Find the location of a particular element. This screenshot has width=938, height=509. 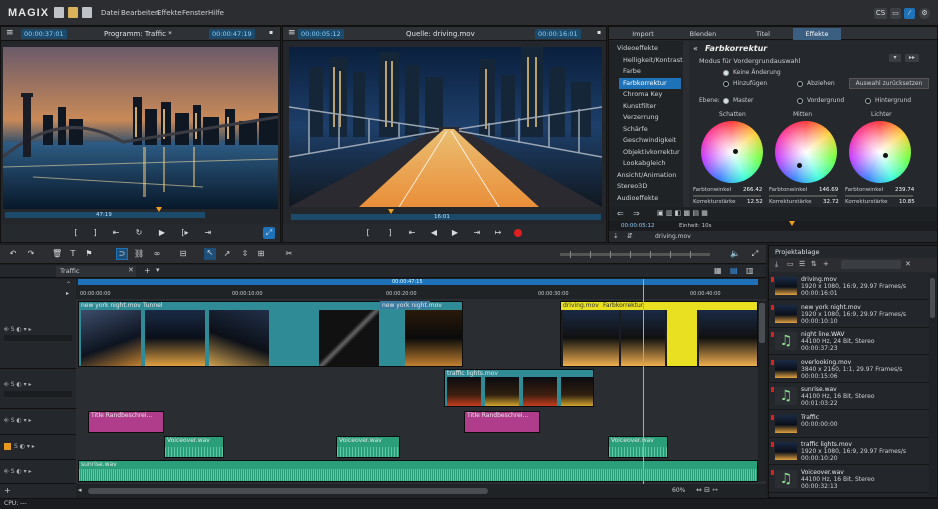

insert-to-timeline-icon: ↦ is located at coordinates (498, 233).